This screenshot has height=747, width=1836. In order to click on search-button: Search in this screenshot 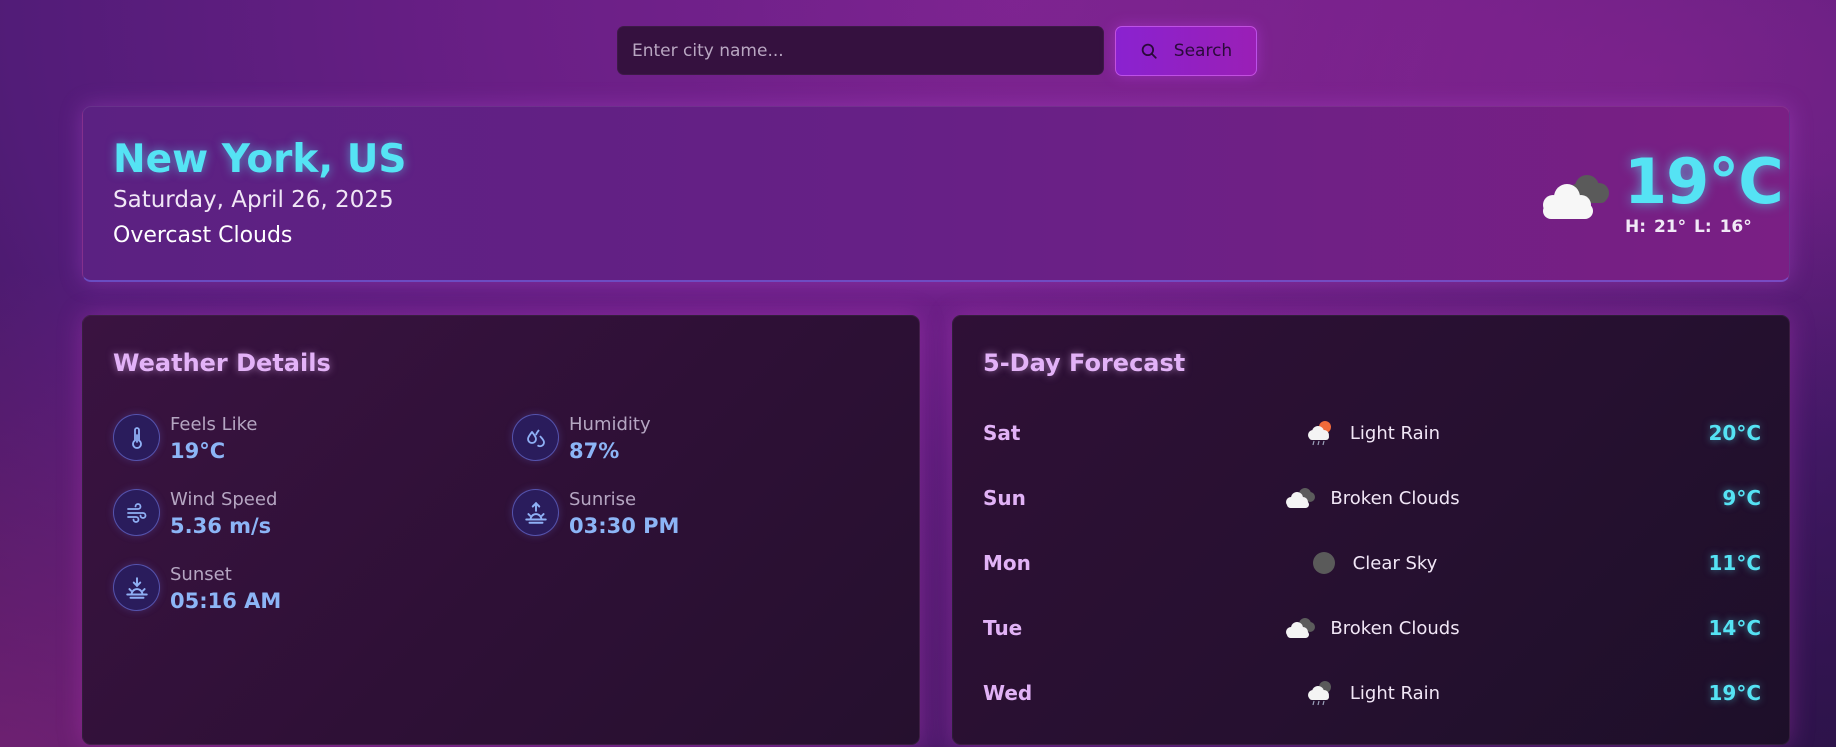, I will do `click(1186, 51)`.